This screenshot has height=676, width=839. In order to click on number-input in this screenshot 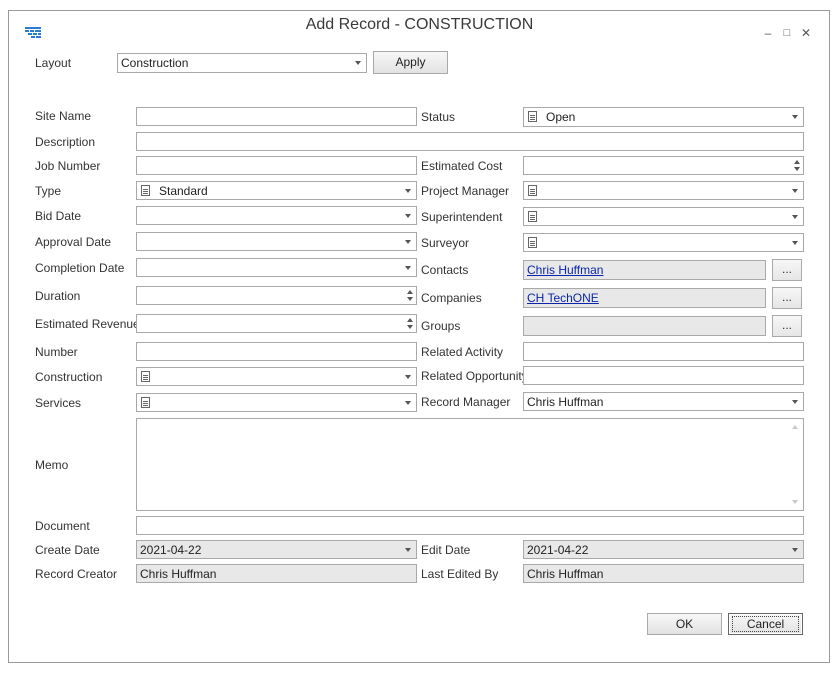, I will do `click(276, 351)`.